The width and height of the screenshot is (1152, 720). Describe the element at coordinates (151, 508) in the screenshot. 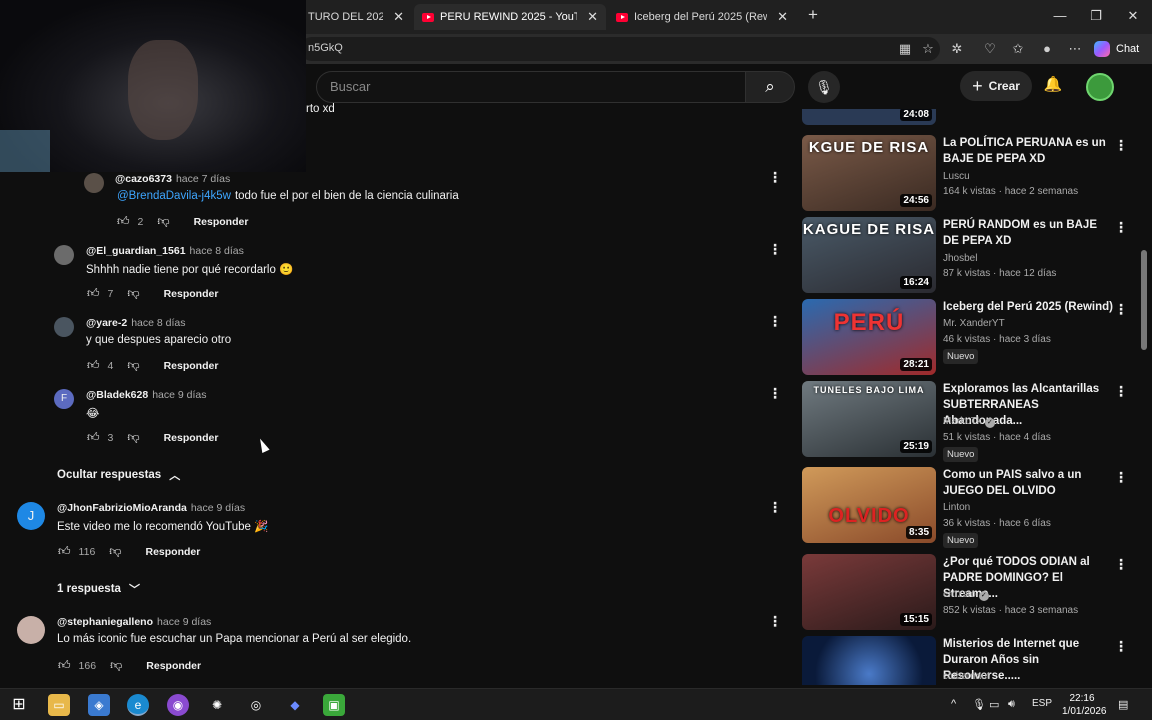

I see `comment-author: @JhonFabrizioMioAranda hace 9 días` at that location.